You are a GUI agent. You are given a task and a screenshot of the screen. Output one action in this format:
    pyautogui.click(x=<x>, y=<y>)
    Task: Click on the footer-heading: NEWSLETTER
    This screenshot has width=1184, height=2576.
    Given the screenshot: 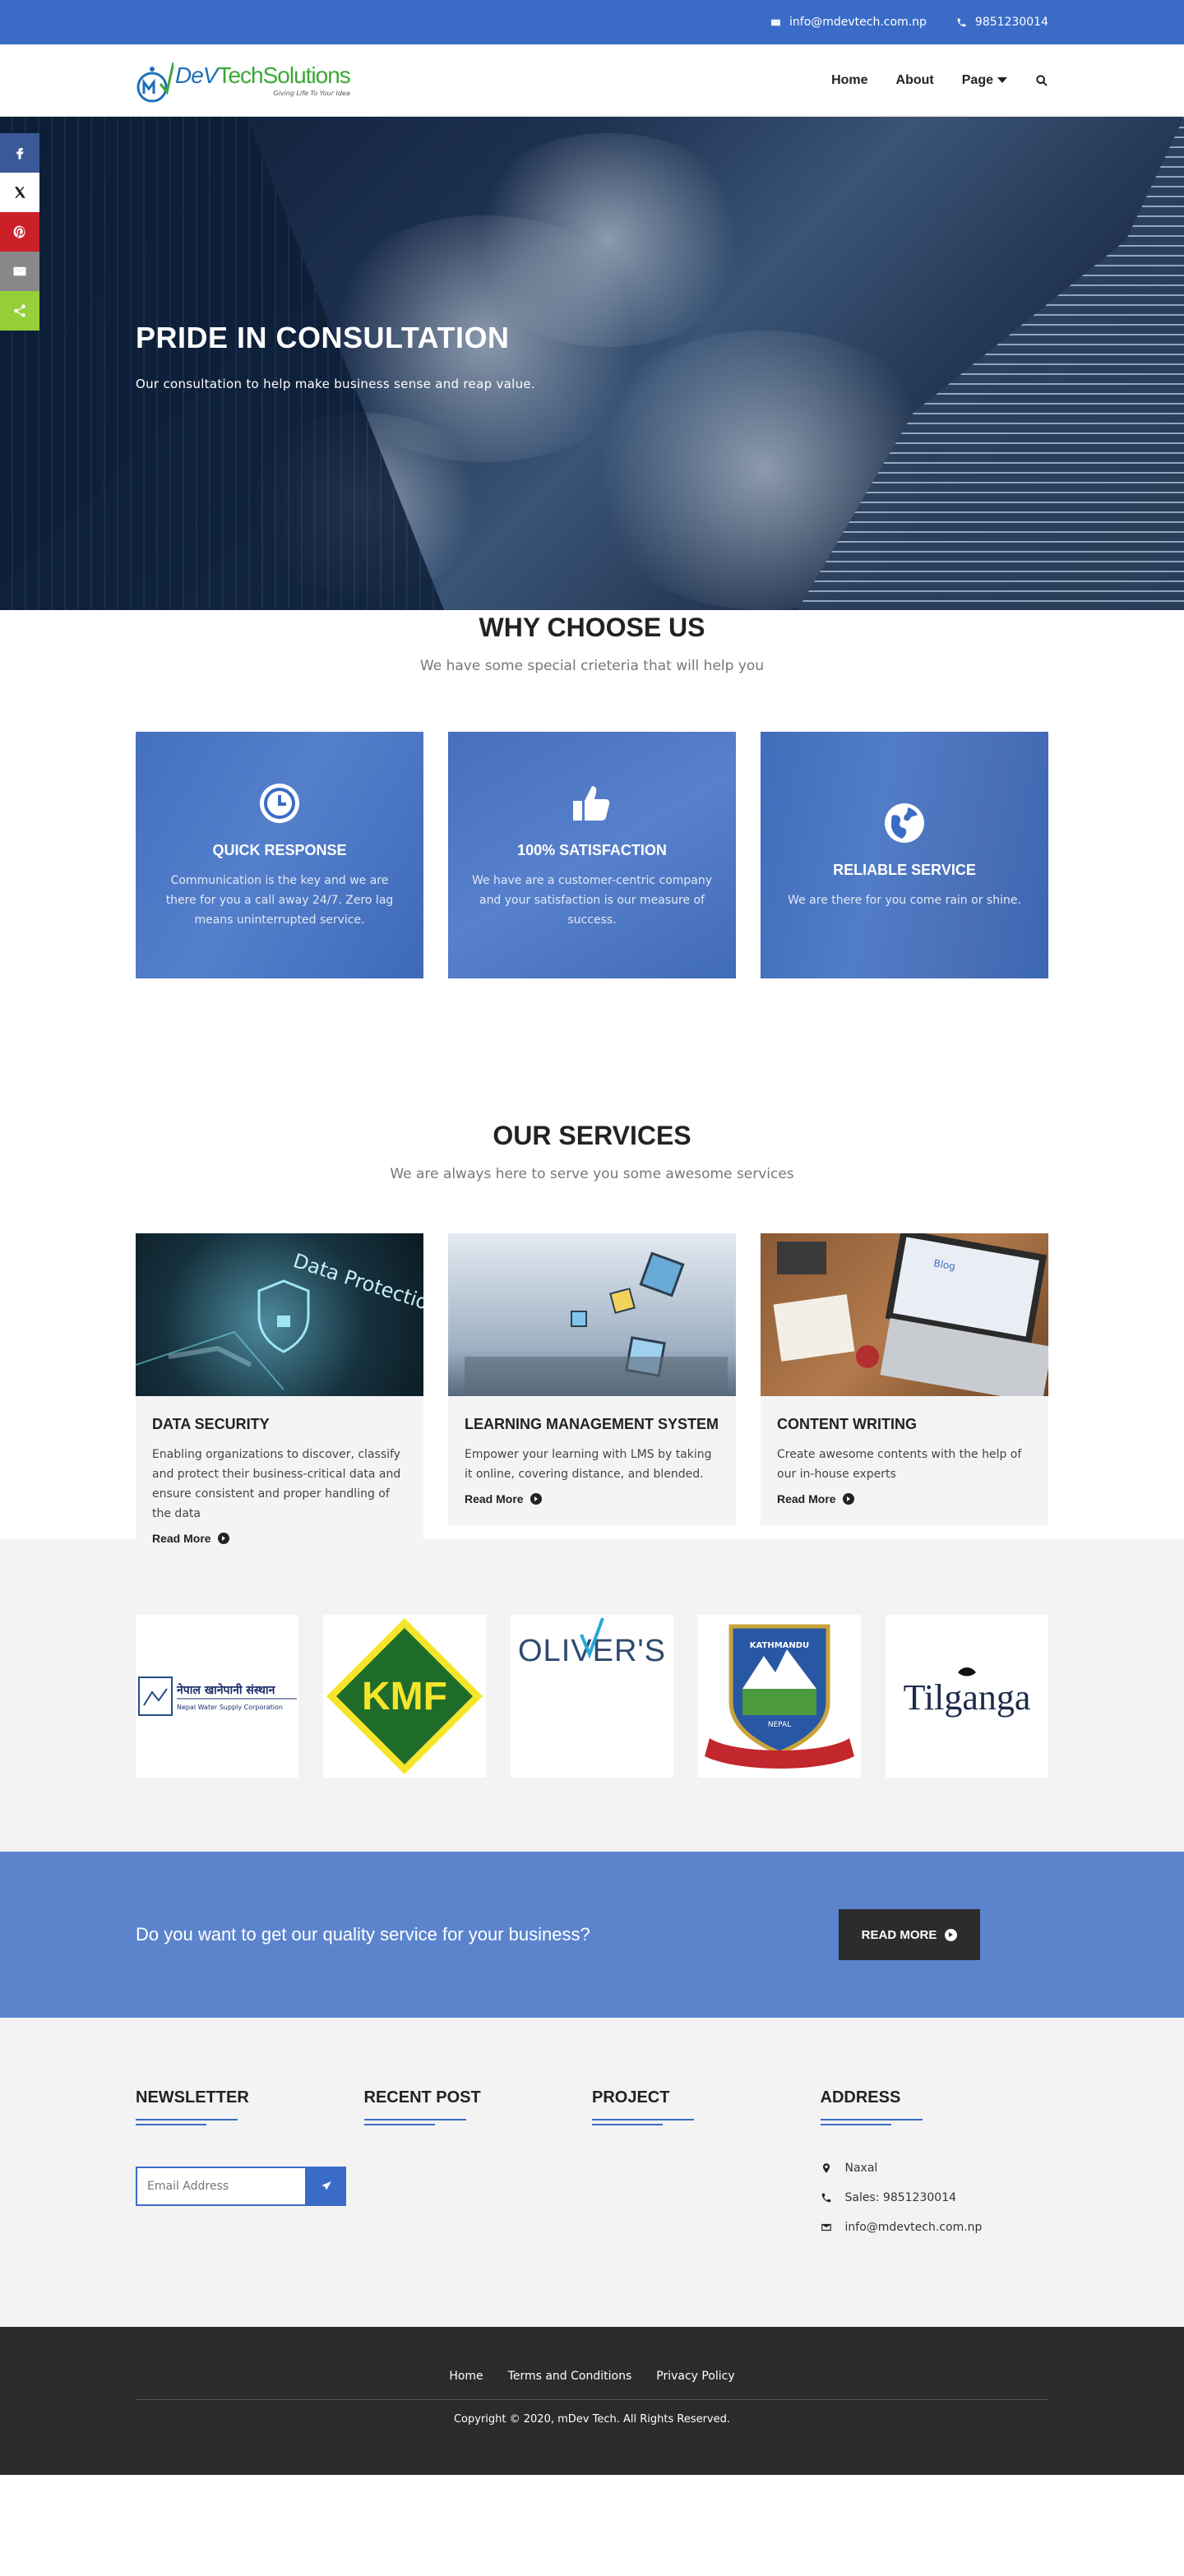 What is the action you would take?
    pyautogui.click(x=192, y=2097)
    